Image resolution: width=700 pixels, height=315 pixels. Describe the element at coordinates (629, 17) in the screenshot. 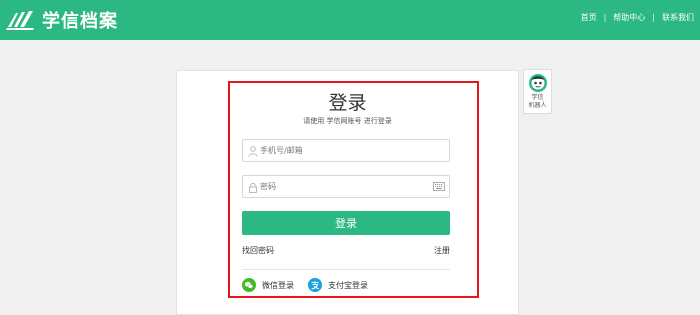

I see `nav-help-link: 帮助中心` at that location.